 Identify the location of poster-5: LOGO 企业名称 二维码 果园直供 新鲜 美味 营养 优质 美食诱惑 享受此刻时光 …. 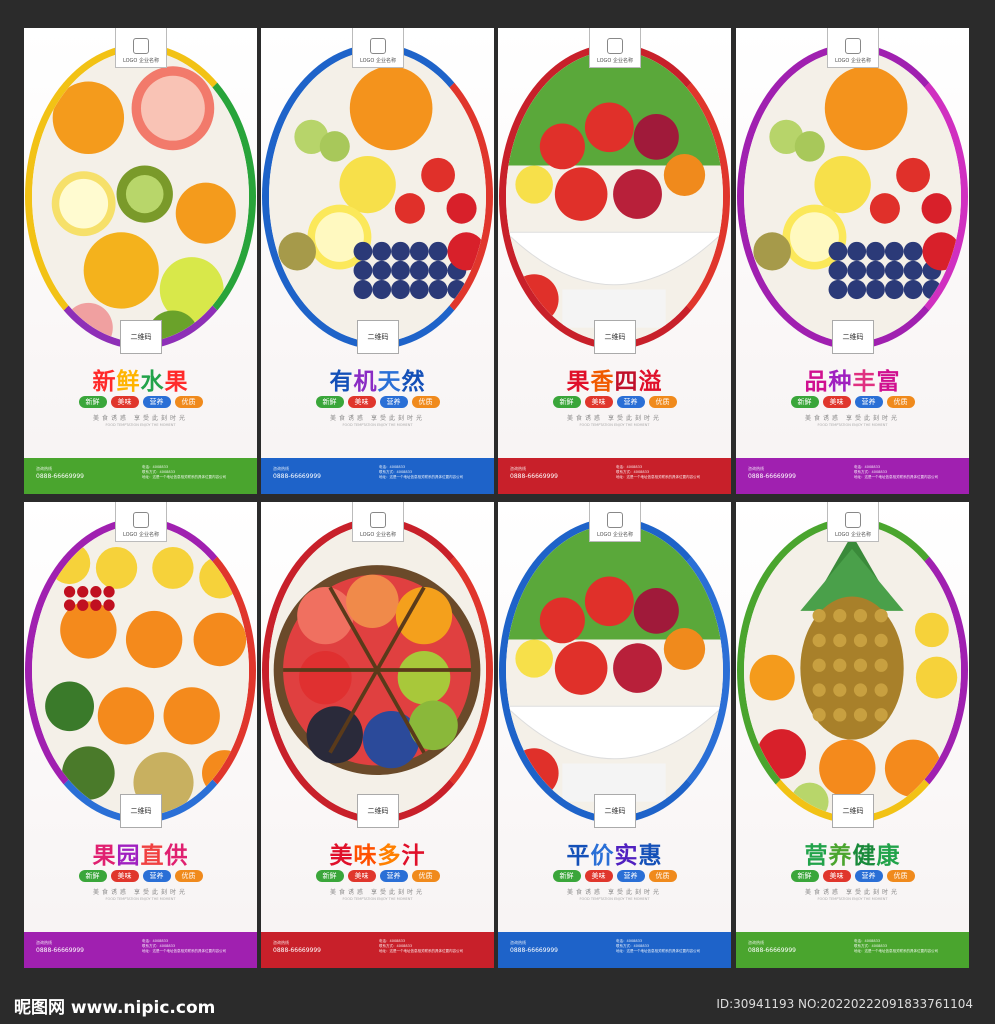
(140, 735).